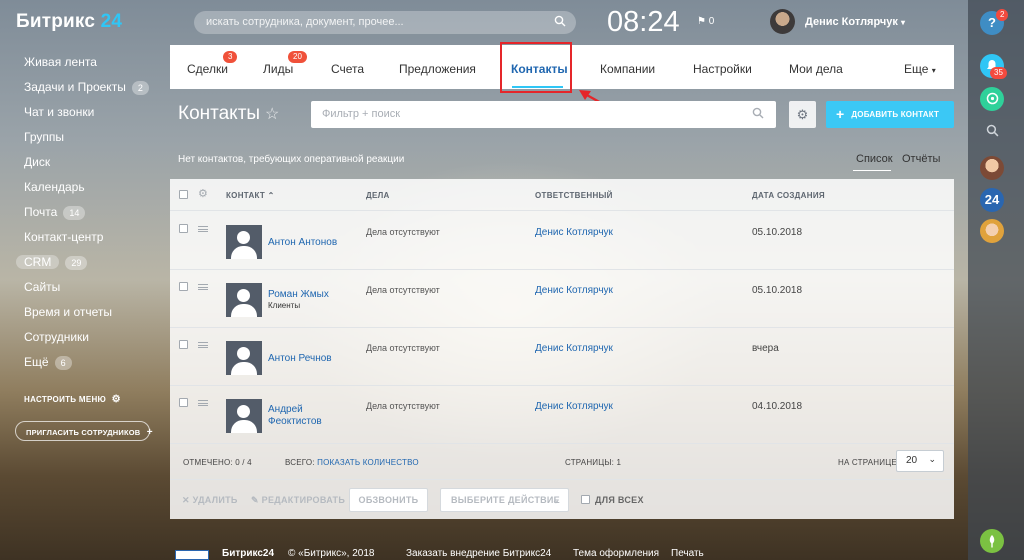 The width and height of the screenshot is (1024, 560). What do you see at coordinates (69, 22) in the screenshot?
I see `logo: Битрикс 24` at bounding box center [69, 22].